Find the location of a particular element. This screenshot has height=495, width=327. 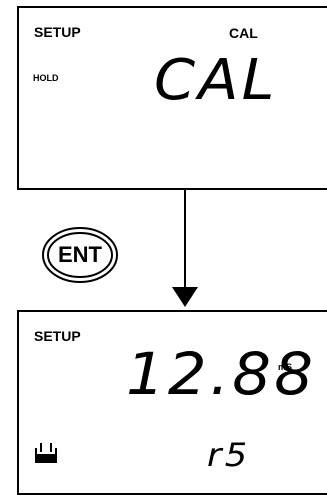

conductivity-readout: 12.88 is located at coordinates (221, 374).